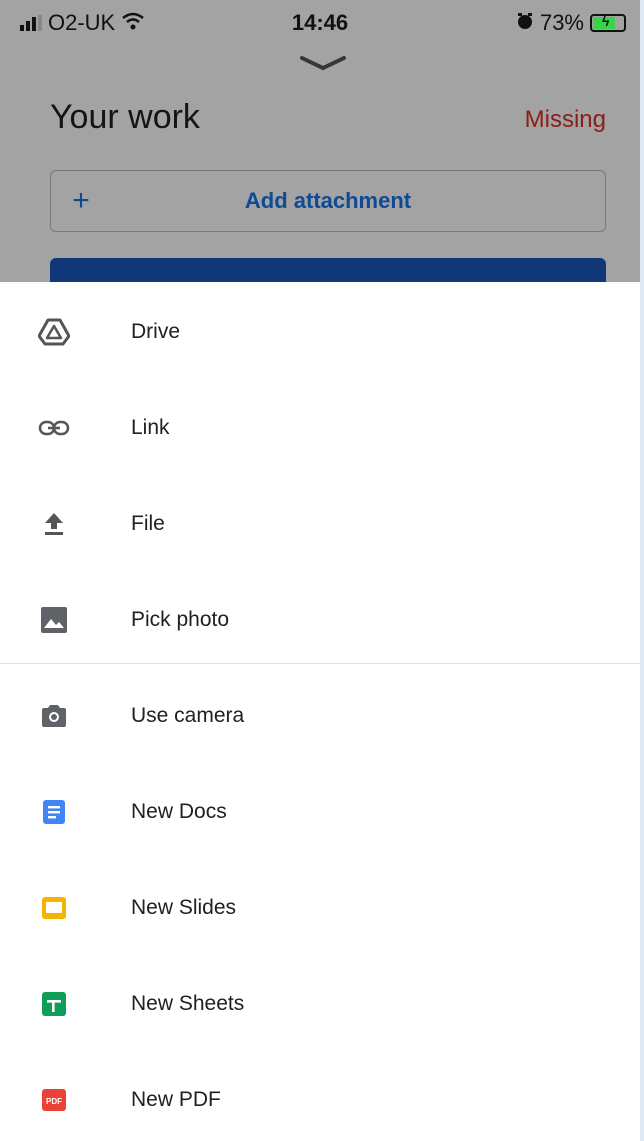 This screenshot has height=1141, width=644. I want to click on alarm-icon, so click(525, 23).